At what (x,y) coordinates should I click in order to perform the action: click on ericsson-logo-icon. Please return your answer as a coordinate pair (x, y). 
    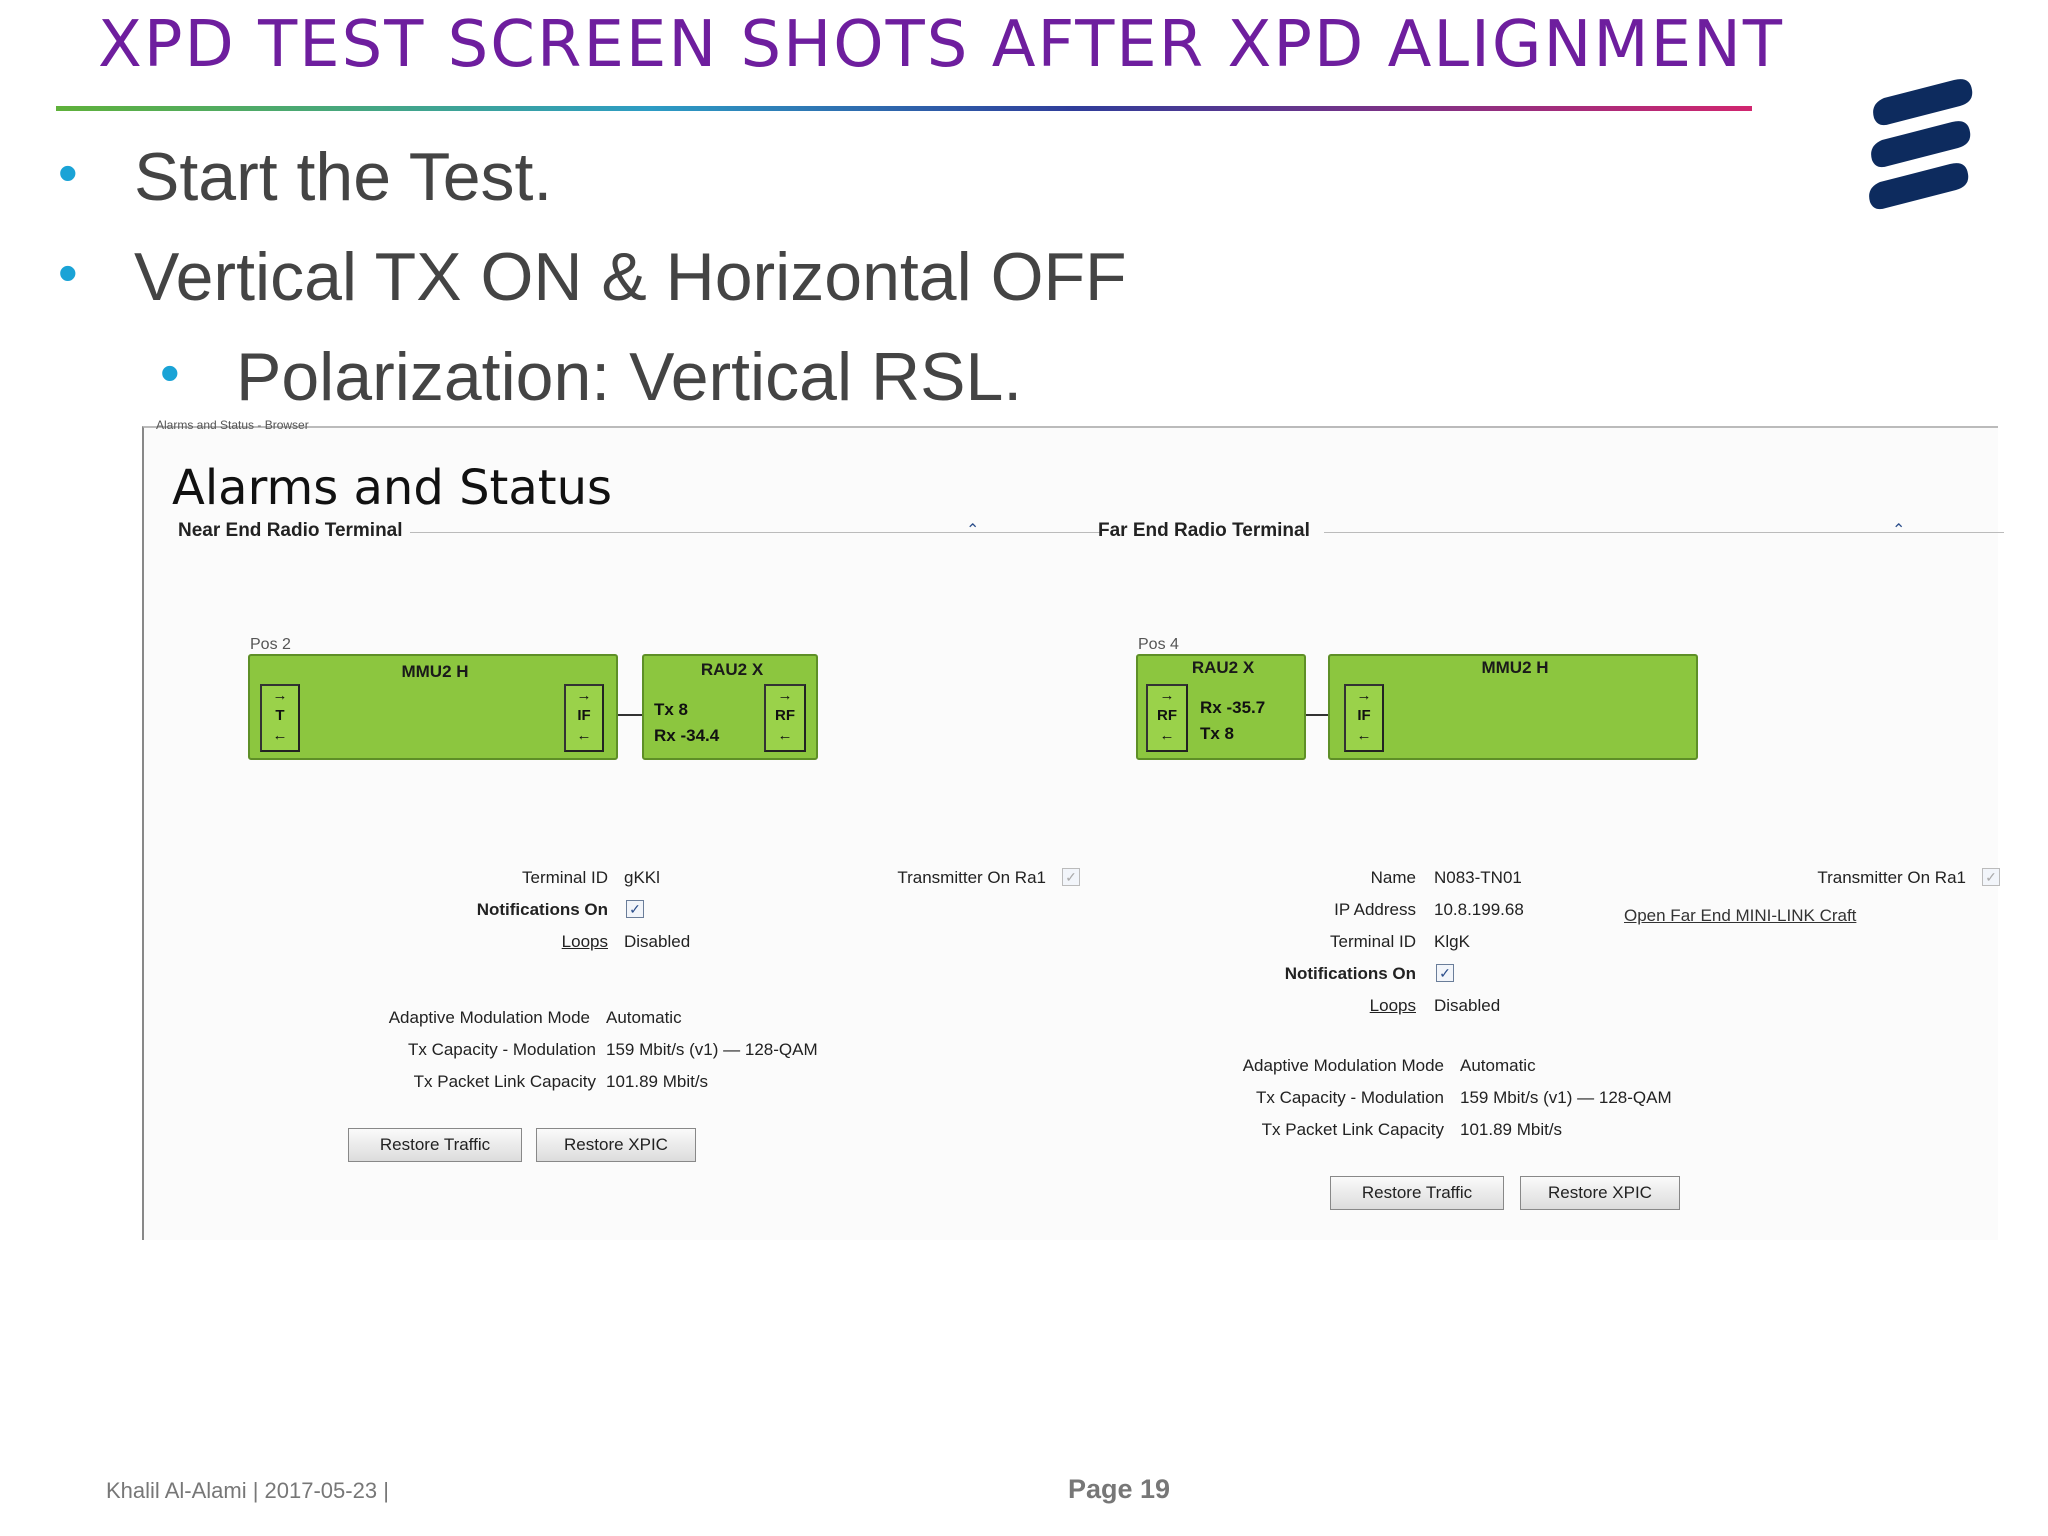
    Looking at the image, I should click on (1921, 144).